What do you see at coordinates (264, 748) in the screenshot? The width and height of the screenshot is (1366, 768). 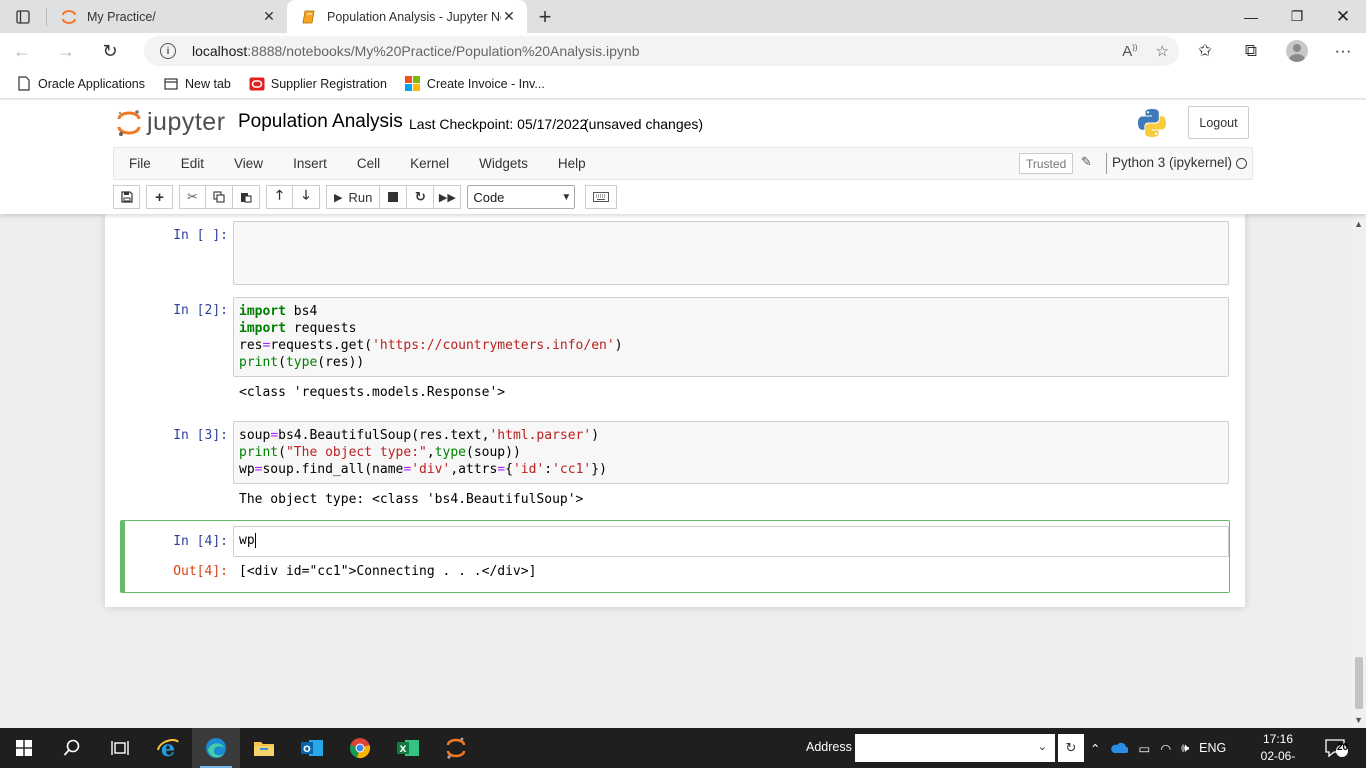 I see `file-explorer-taskbar` at bounding box center [264, 748].